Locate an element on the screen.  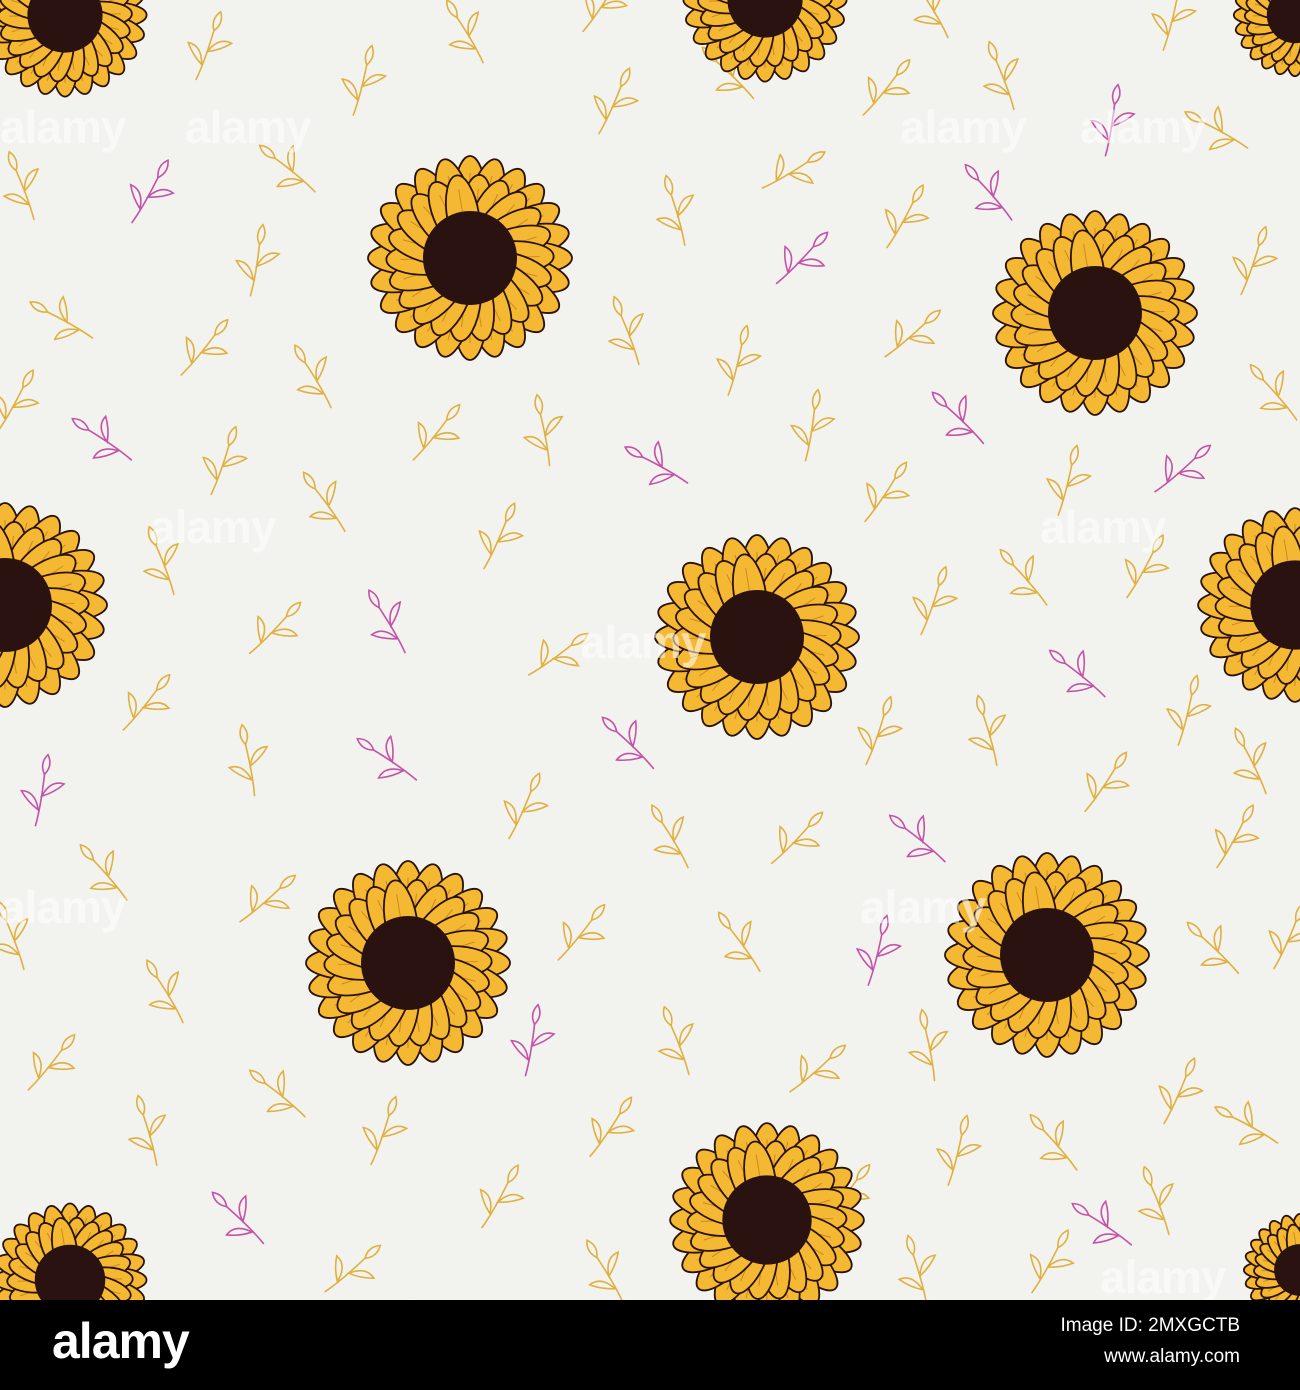
alamy-logo: alamy is located at coordinates (121, 1341).